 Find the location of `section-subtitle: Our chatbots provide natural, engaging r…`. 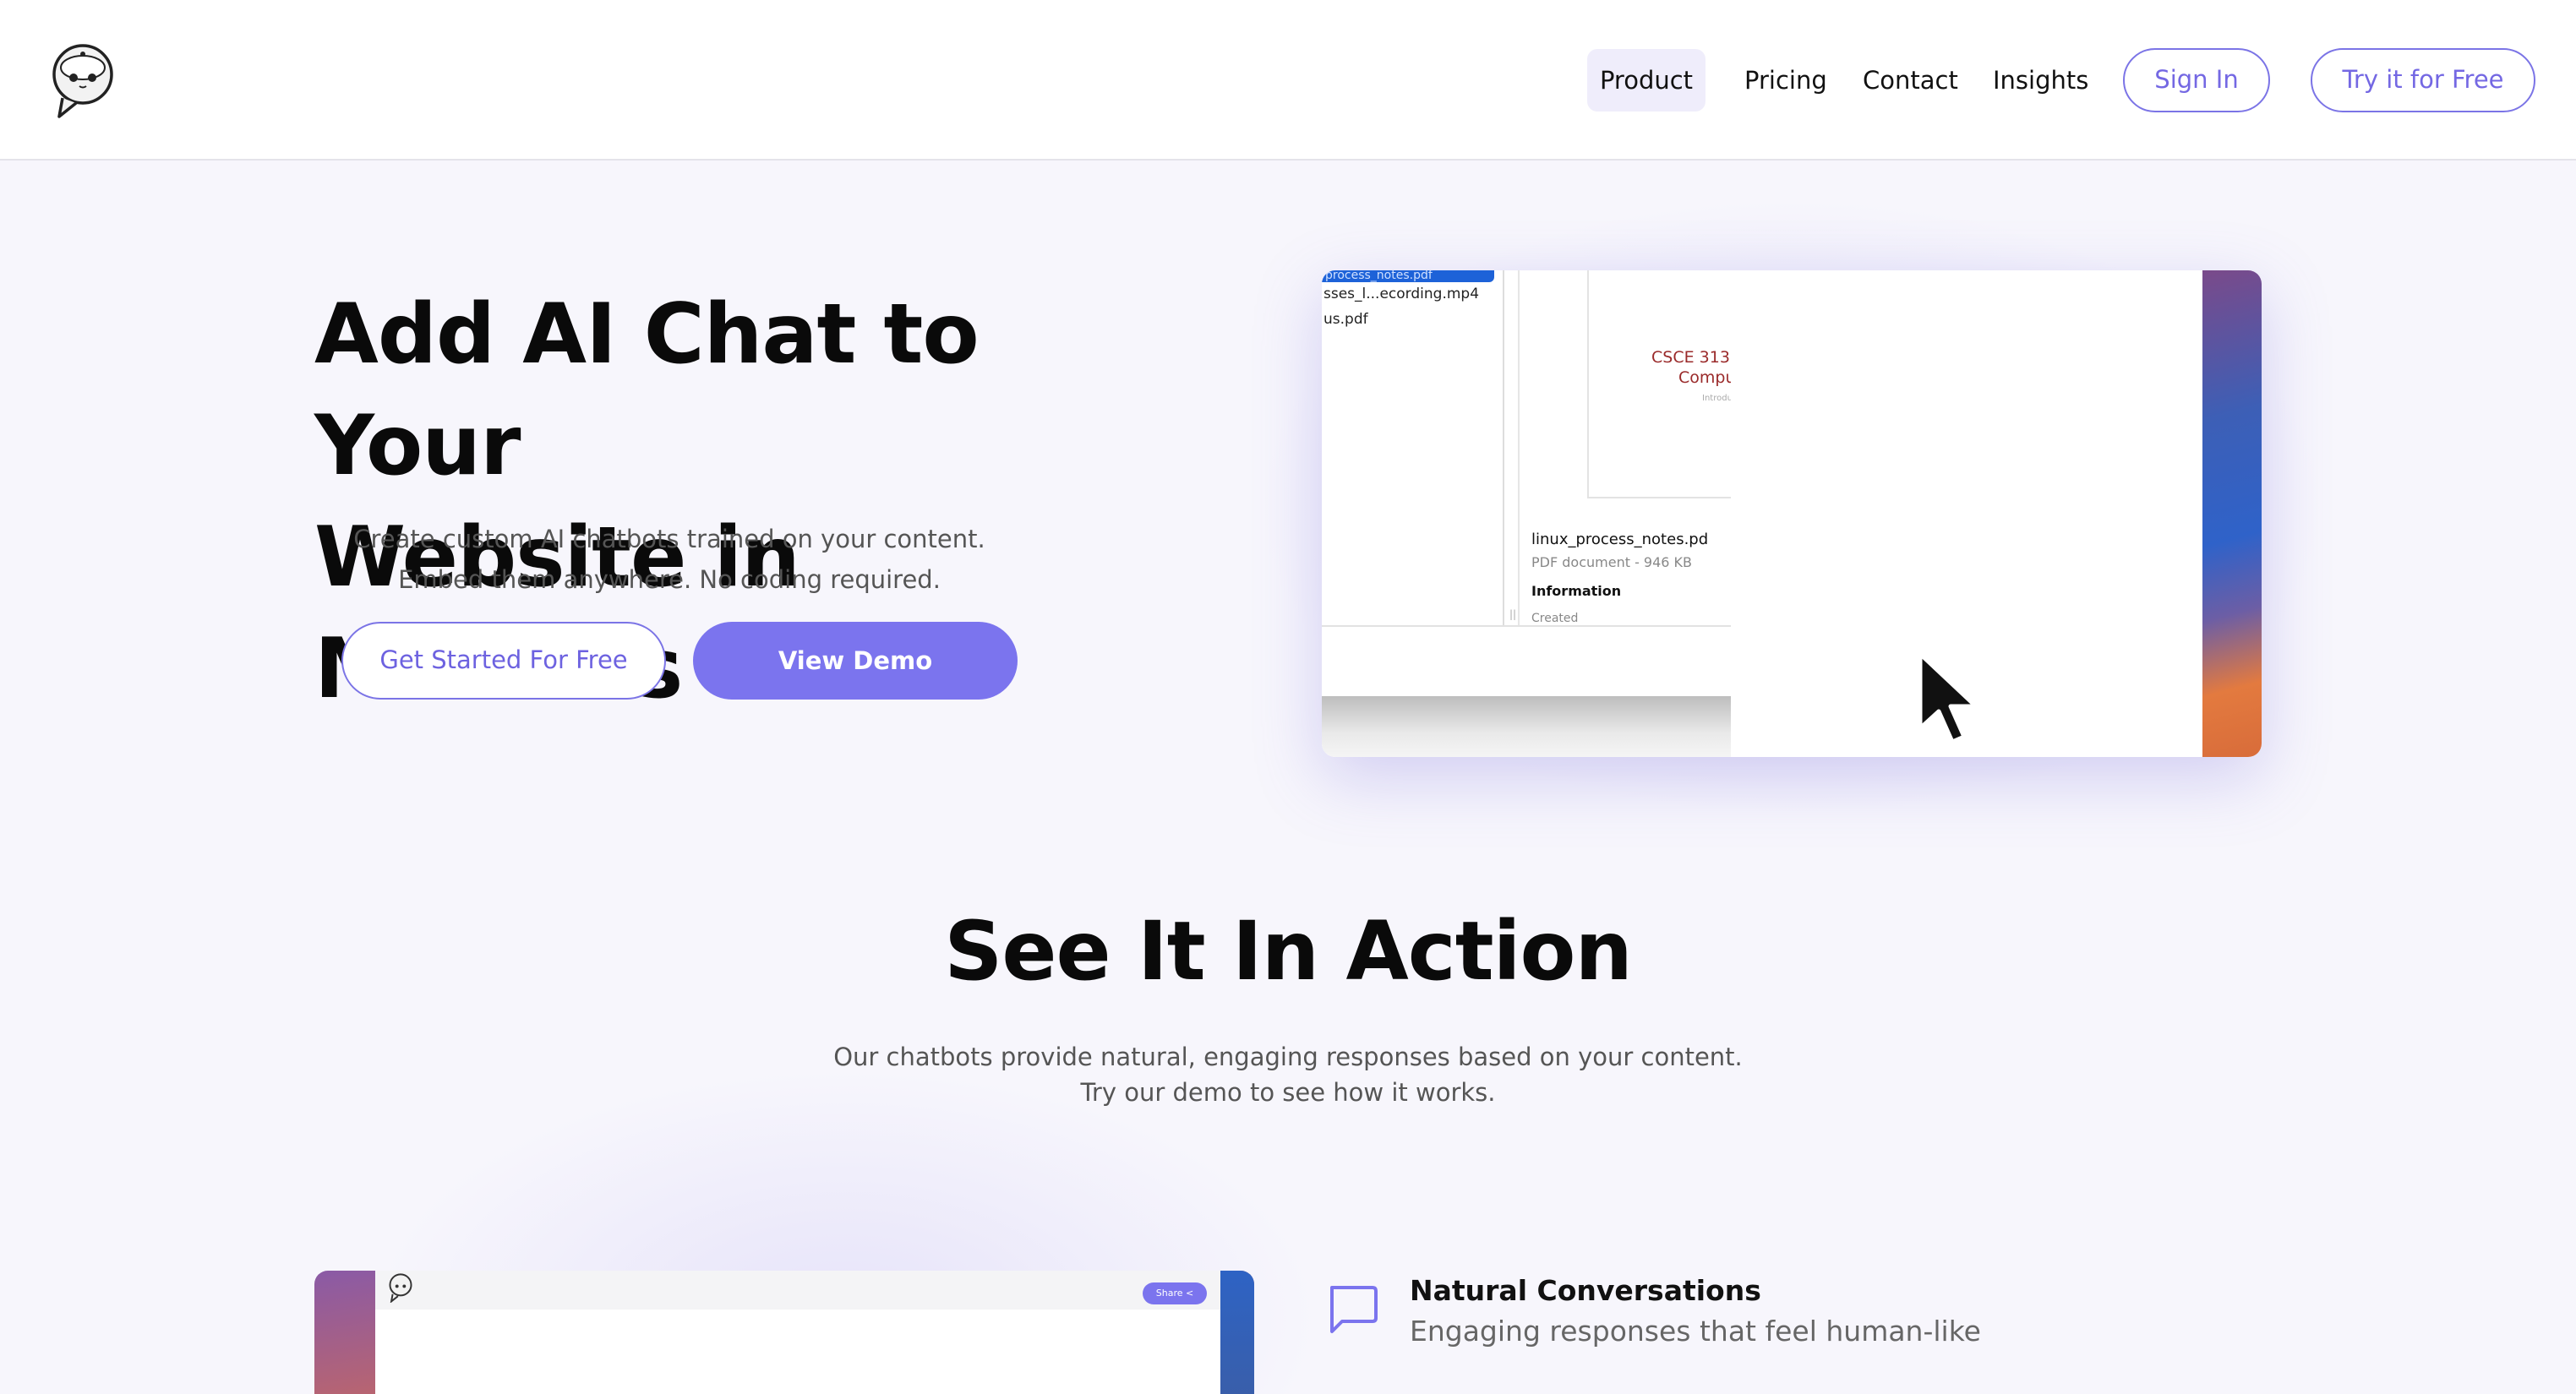

section-subtitle: Our chatbots provide natural, engaging r… is located at coordinates (1288, 1074).